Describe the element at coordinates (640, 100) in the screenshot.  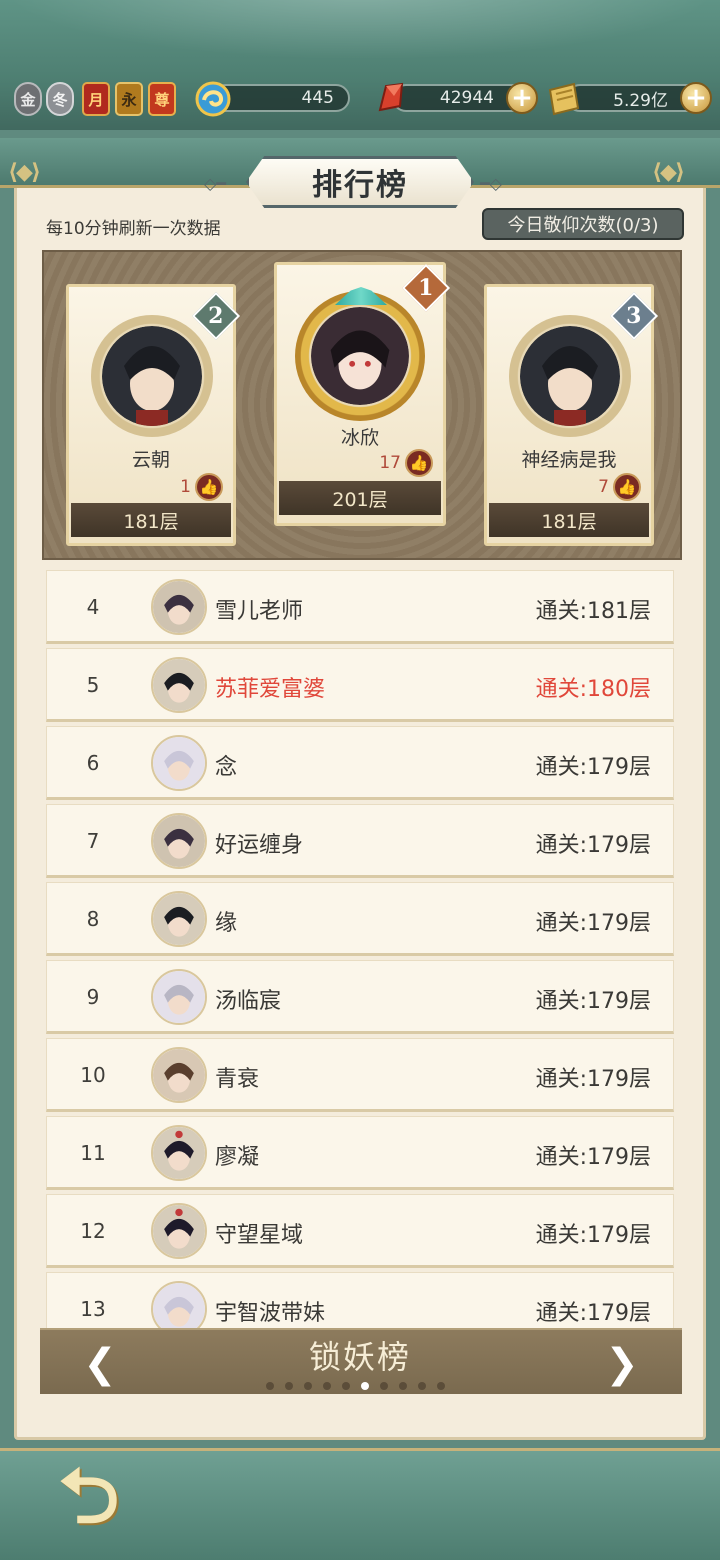
I see `gold-value: 5.29亿` at that location.